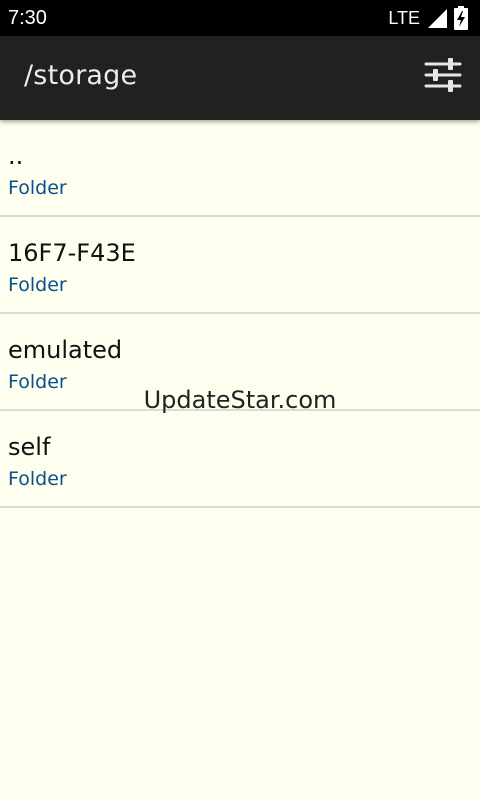 The image size is (480, 800). What do you see at coordinates (240, 78) in the screenshot?
I see `app-bar: /storage` at bounding box center [240, 78].